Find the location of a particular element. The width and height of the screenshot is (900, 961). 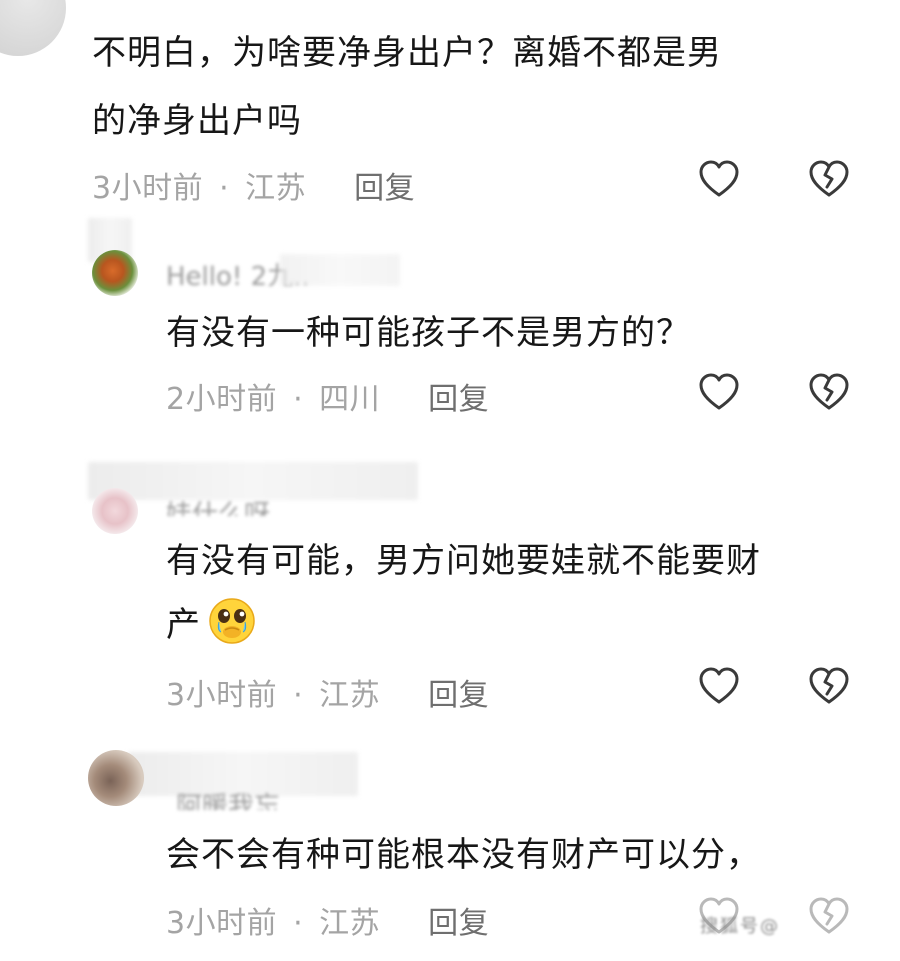

comment-text-line: 有没有一种可能孩子不是男方的？ is located at coordinates (428, 333).